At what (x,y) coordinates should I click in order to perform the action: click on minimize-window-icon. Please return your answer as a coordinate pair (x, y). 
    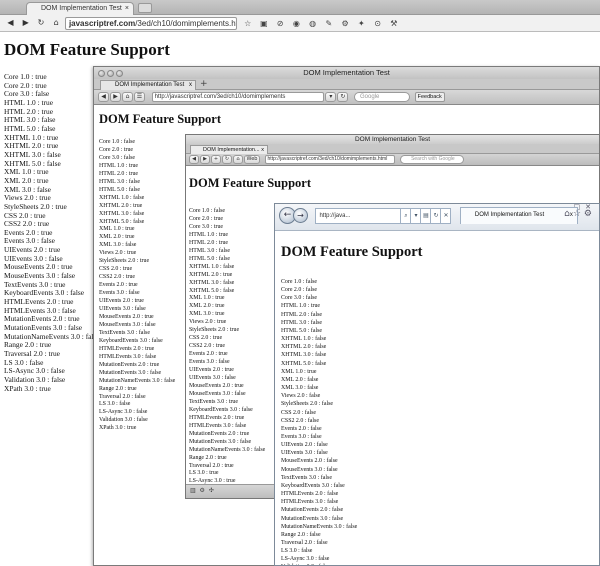
    Looking at the image, I should click on (110, 73).